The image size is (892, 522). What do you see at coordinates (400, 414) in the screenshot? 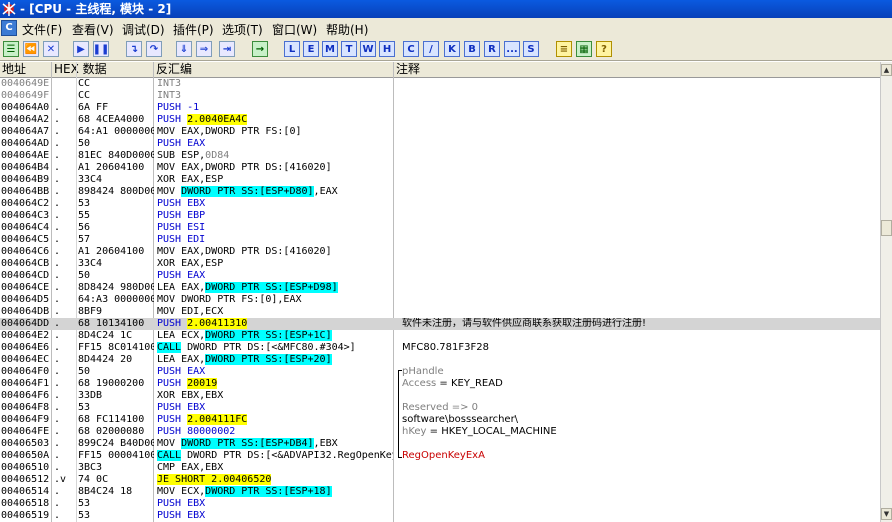
I see `call-arguments-bracket` at bounding box center [400, 414].